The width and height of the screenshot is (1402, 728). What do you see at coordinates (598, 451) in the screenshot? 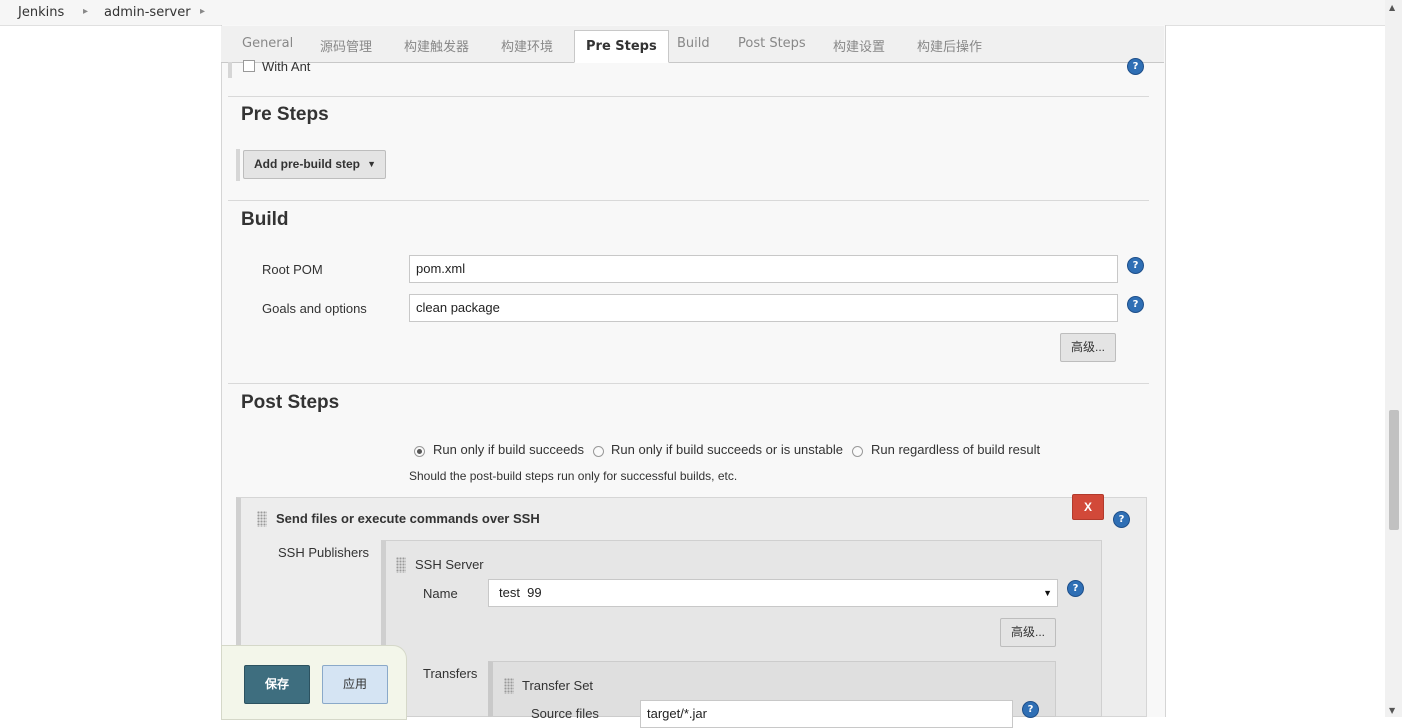
I see `radio-run-if-unstable` at bounding box center [598, 451].